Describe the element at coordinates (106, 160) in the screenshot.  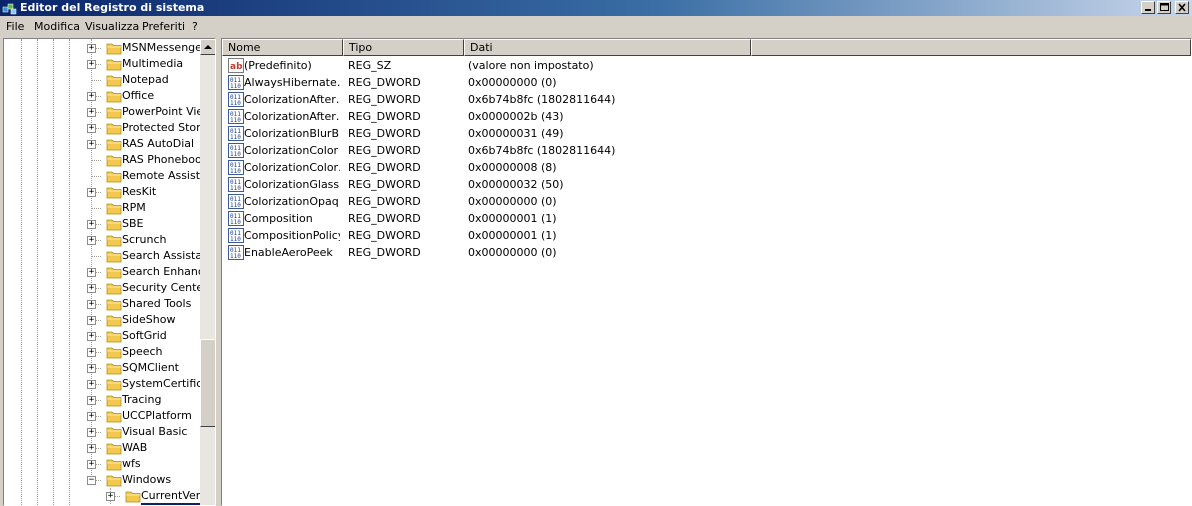
I see `tree-item: RAS Phonebook` at that location.